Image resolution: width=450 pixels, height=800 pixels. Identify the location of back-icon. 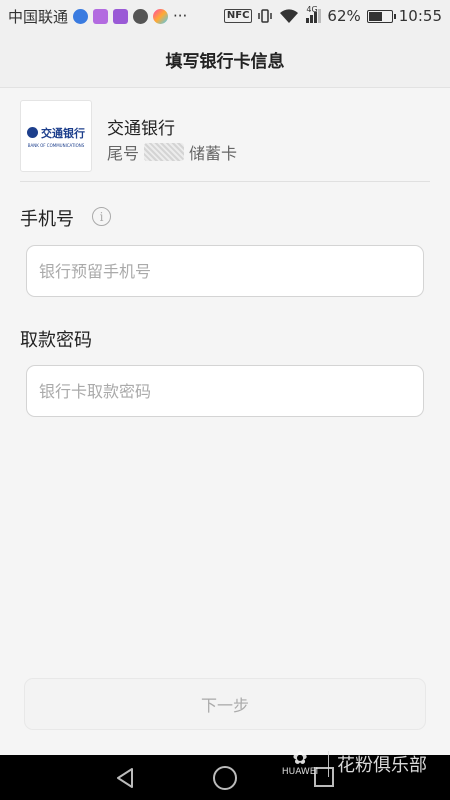
(125, 778).